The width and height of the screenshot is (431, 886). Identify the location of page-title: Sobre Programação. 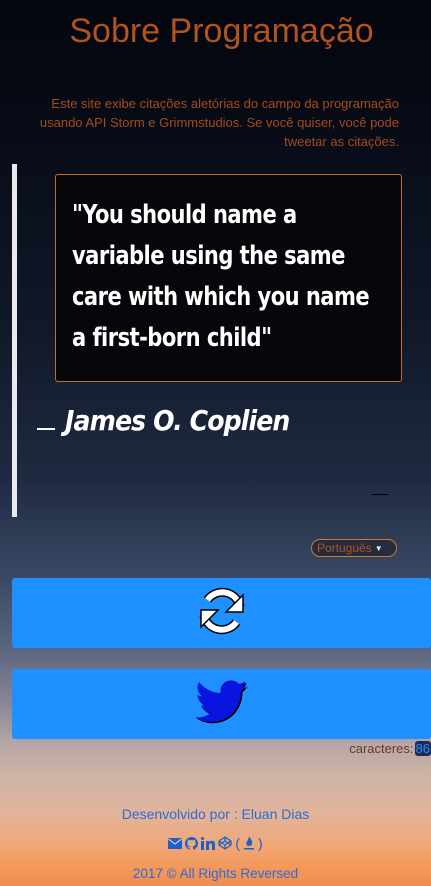
(221, 31).